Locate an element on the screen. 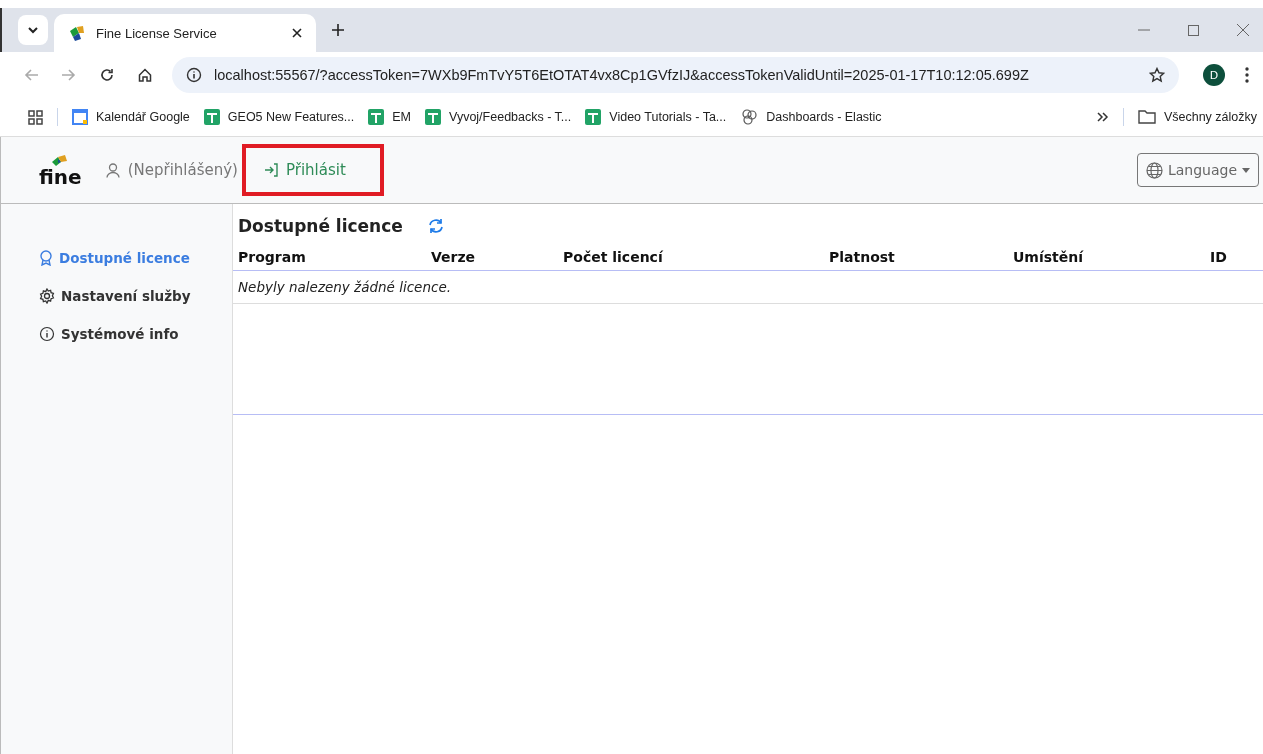  maximize-icon is located at coordinates (1193, 30).